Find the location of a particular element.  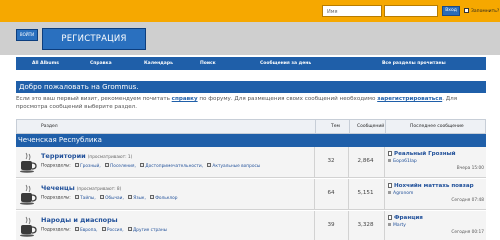

last-post-author: Agronom is located at coordinates (400, 193).